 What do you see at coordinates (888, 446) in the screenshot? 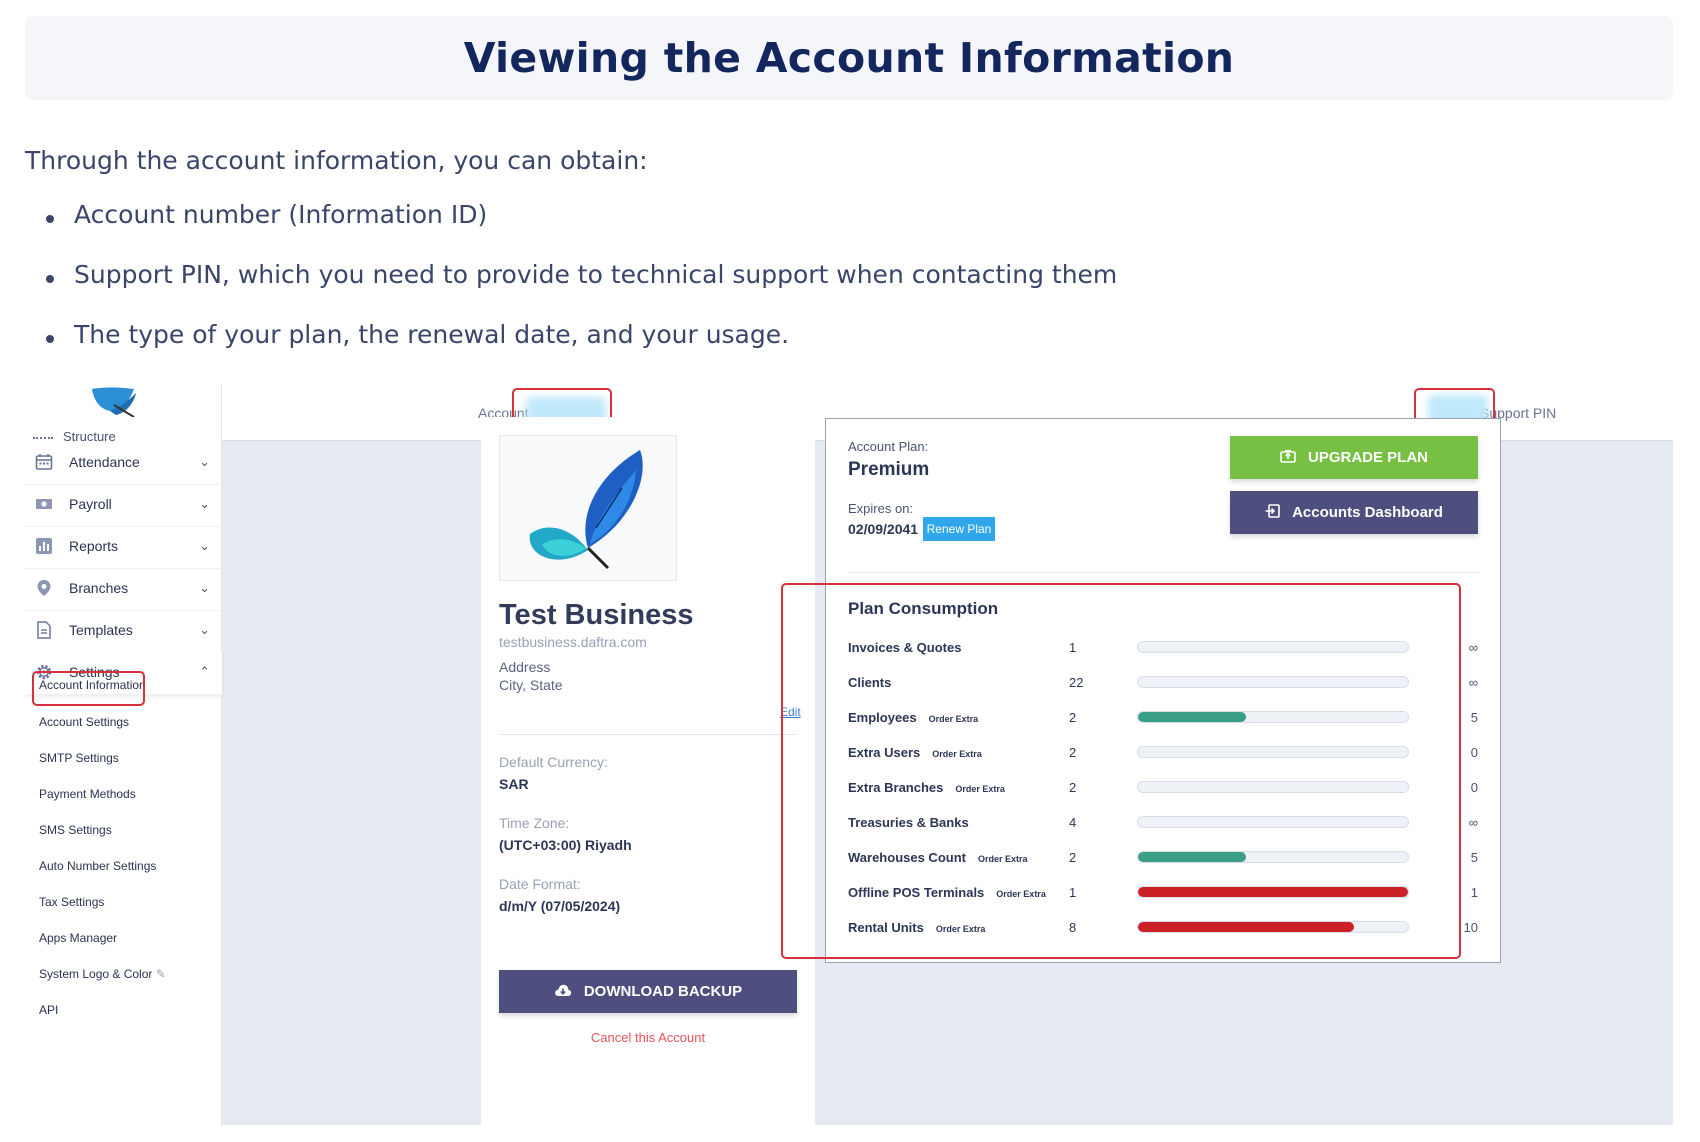
I see `plan-label: Account Plan:` at bounding box center [888, 446].